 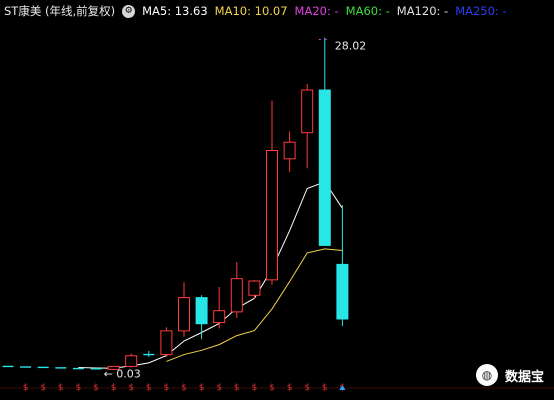 I want to click on ma20-indicator: MA20: -, so click(x=316, y=11).